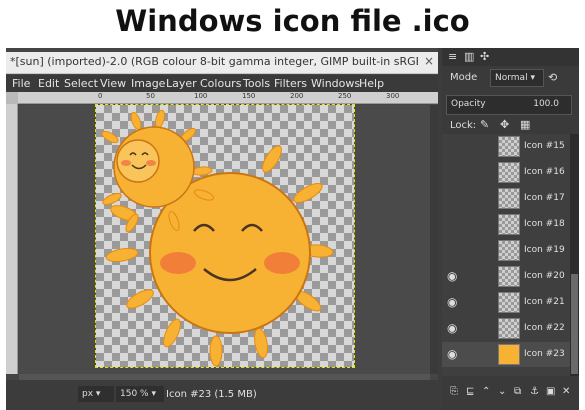  Describe the element at coordinates (544, 146) in the screenshot. I see `layer-name: Icon #15` at that location.